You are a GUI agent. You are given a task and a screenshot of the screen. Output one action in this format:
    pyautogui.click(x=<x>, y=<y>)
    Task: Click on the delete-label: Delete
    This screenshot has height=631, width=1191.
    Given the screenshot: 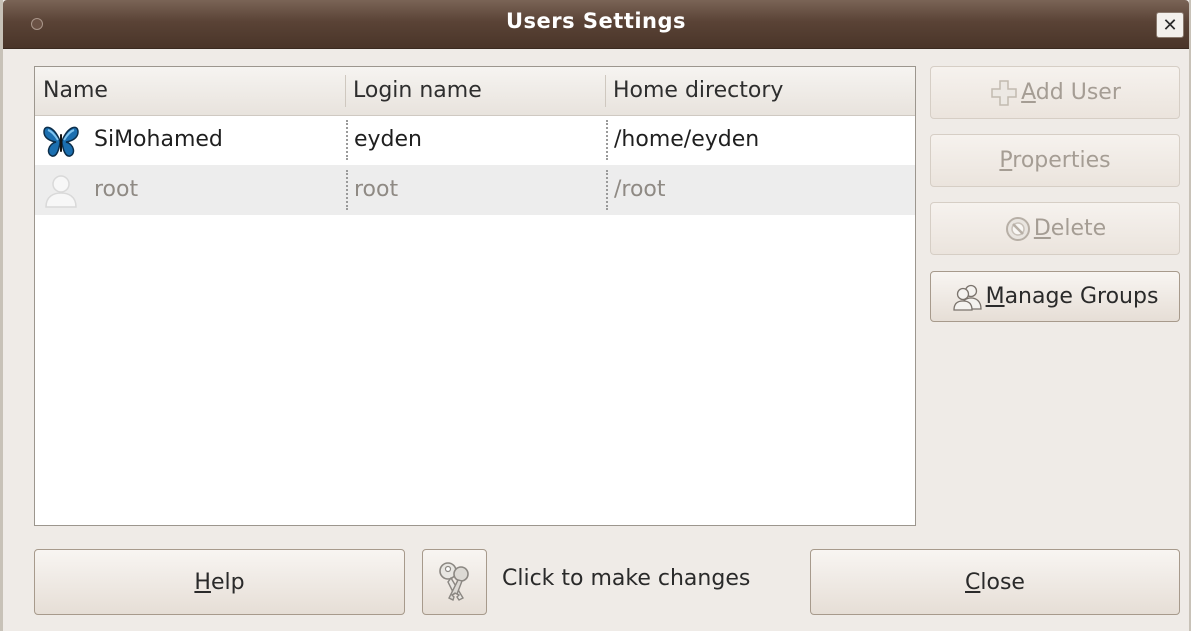 What is the action you would take?
    pyautogui.click(x=1070, y=228)
    